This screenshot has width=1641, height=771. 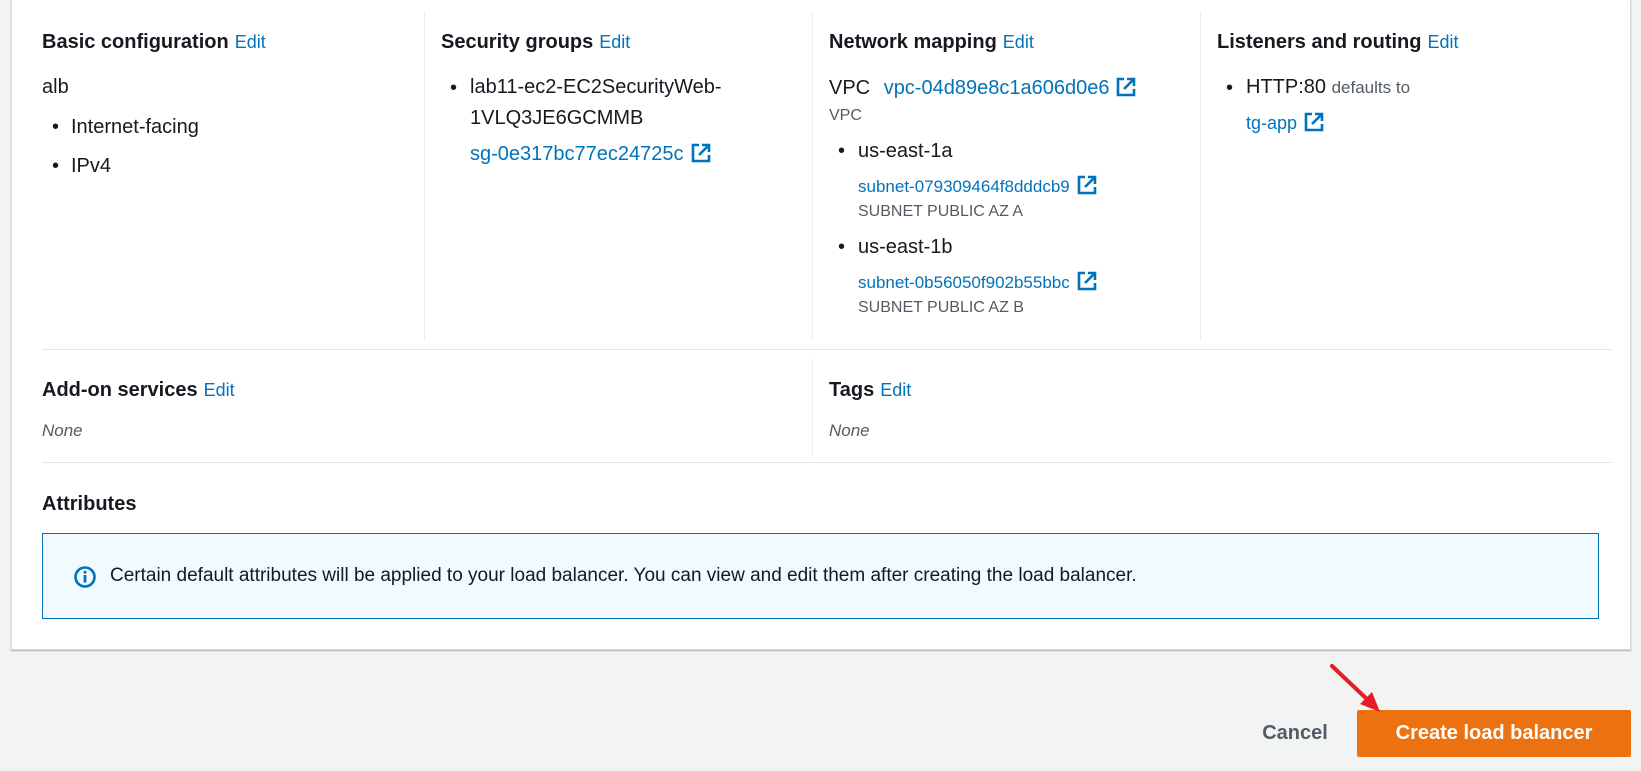 I want to click on ip-address-type-value: IPv4, so click(x=91, y=166).